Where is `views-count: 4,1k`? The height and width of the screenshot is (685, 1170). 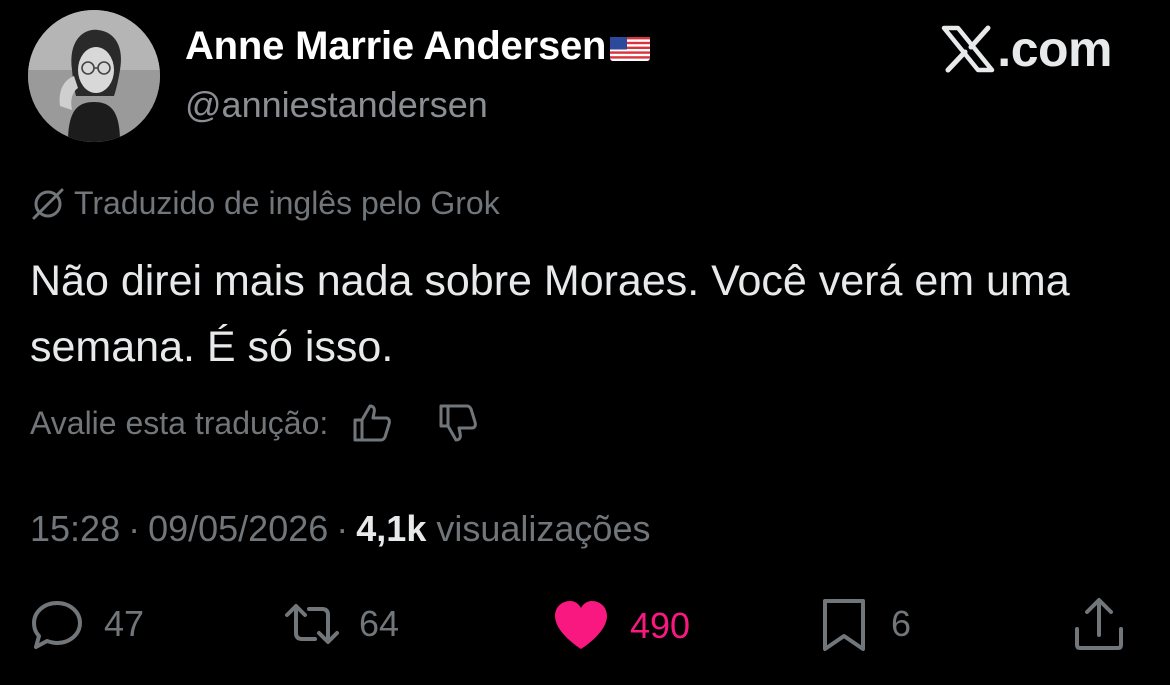 views-count: 4,1k is located at coordinates (391, 529).